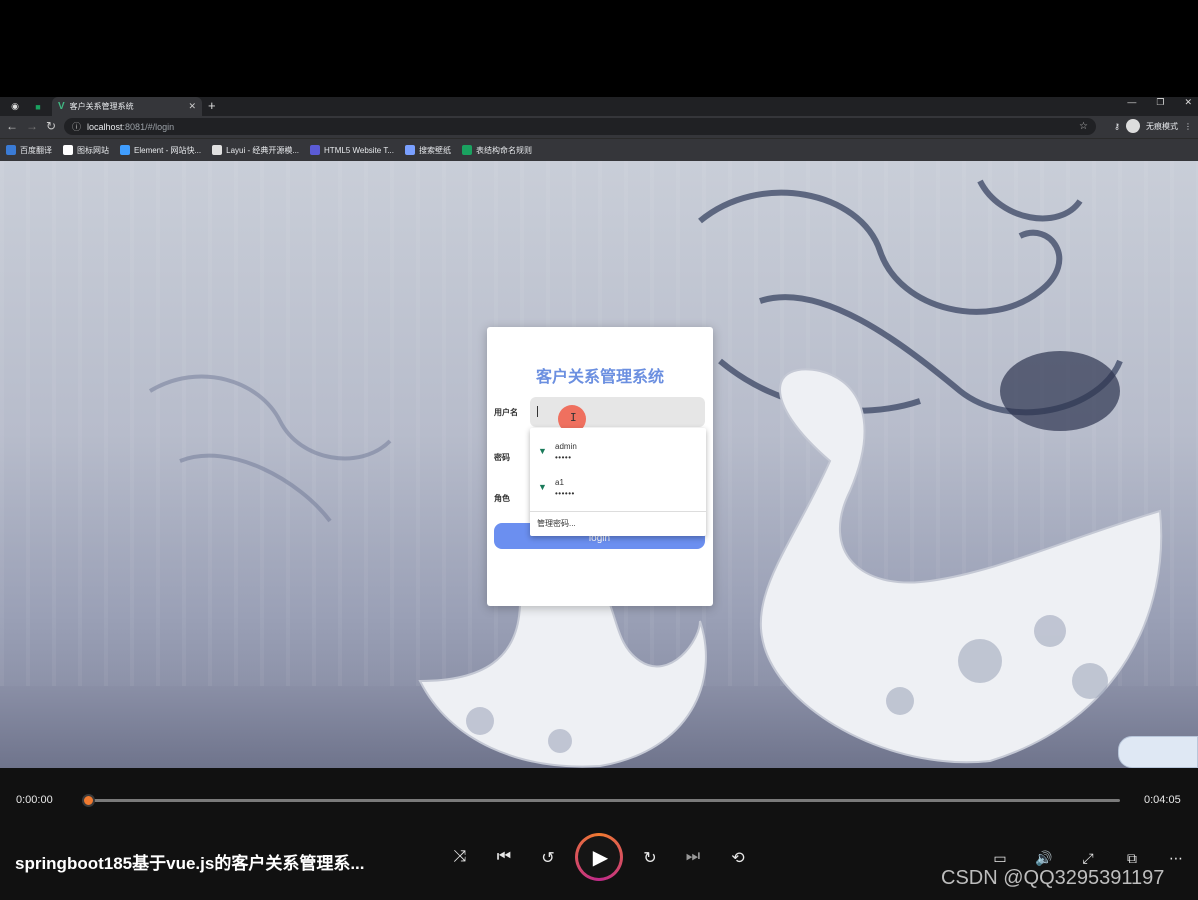 This screenshot has width=1198, height=900. I want to click on bookmark-item: 搜索壁纸, so click(427, 150).